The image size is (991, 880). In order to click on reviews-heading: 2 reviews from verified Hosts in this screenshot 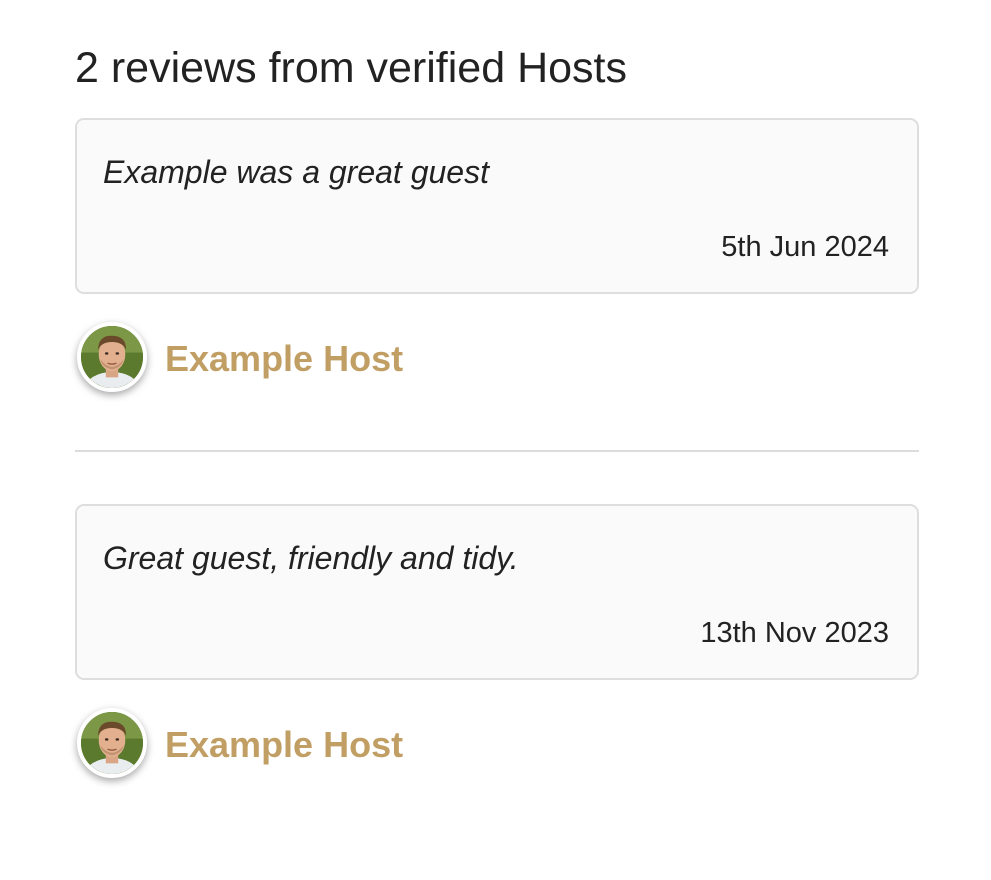, I will do `click(351, 68)`.